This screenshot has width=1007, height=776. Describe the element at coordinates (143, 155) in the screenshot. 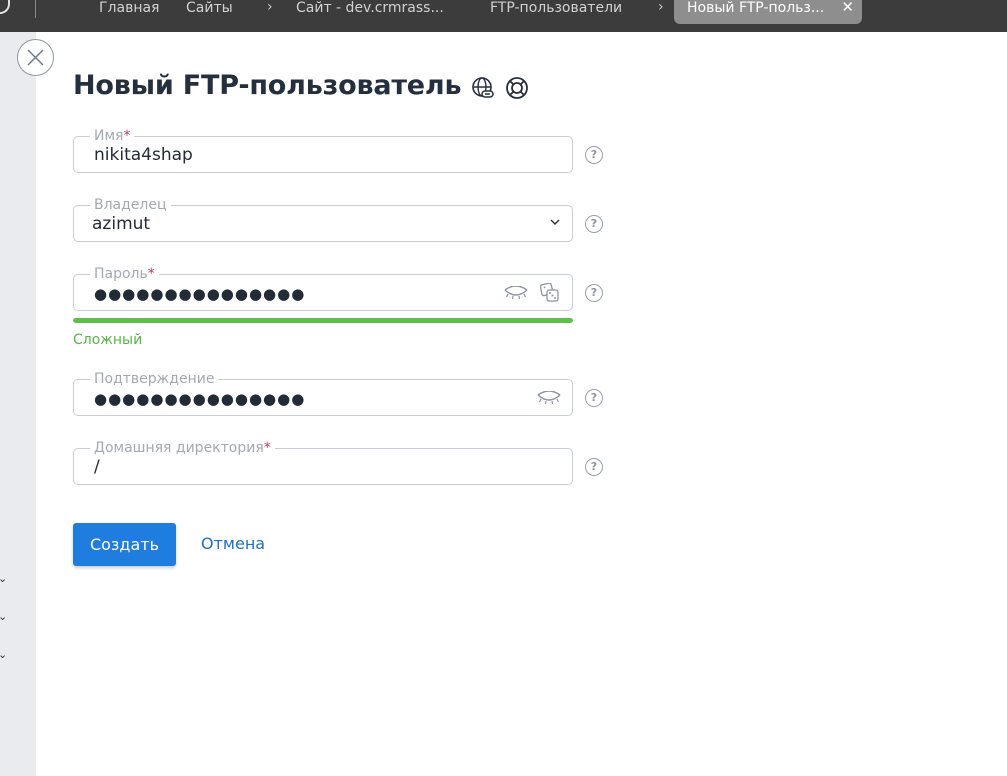

I see `name-input: nikita4shap` at that location.